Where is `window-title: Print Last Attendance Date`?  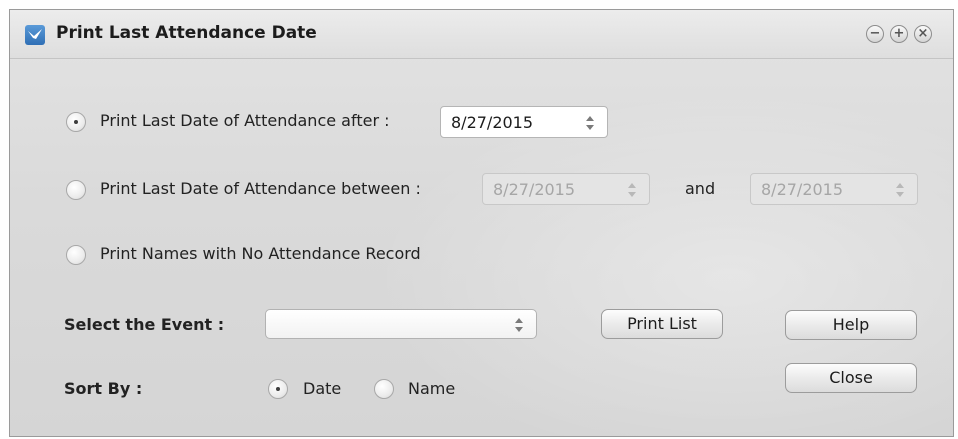
window-title: Print Last Attendance Date is located at coordinates (186, 33).